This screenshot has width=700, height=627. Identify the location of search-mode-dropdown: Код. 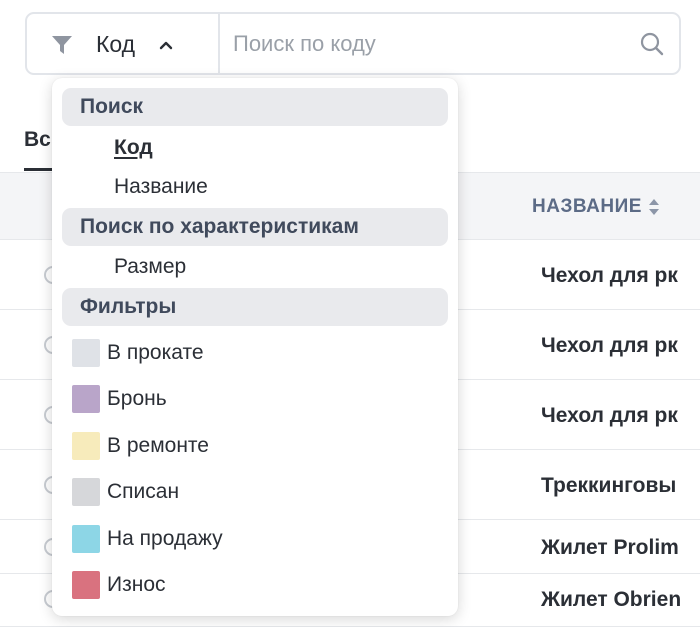
(123, 43).